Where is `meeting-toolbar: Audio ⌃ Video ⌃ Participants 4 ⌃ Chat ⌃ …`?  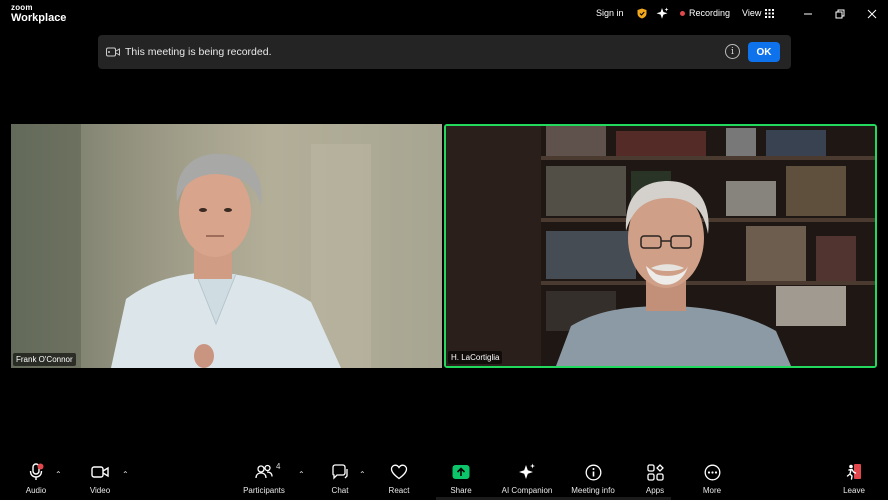 meeting-toolbar: Audio ⌃ Video ⌃ Participants 4 ⌃ Chat ⌃ … is located at coordinates (444, 478).